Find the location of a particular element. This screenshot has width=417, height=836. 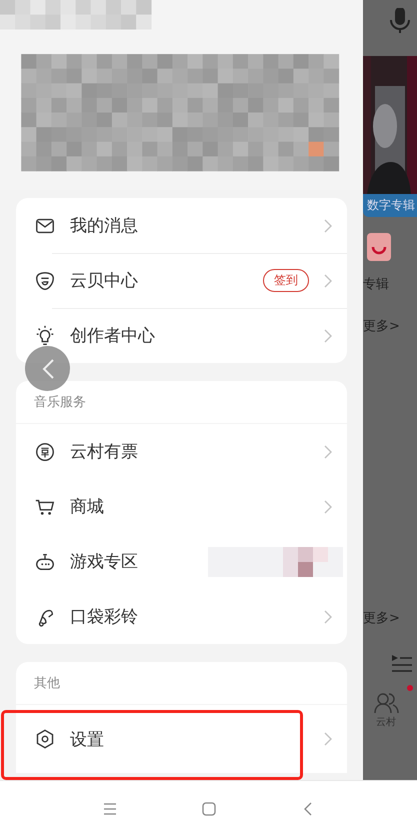

menu-item: 云村有票 is located at coordinates (181, 451).